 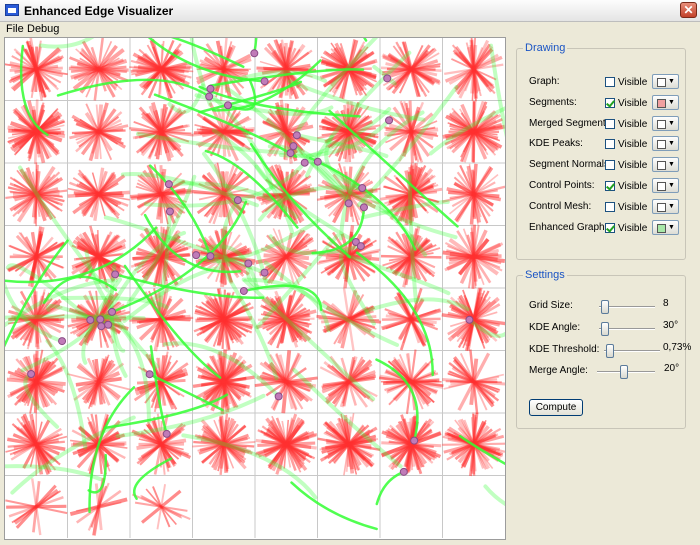 What do you see at coordinates (610, 186) in the screenshot?
I see `control-points-visible-checkbox` at bounding box center [610, 186].